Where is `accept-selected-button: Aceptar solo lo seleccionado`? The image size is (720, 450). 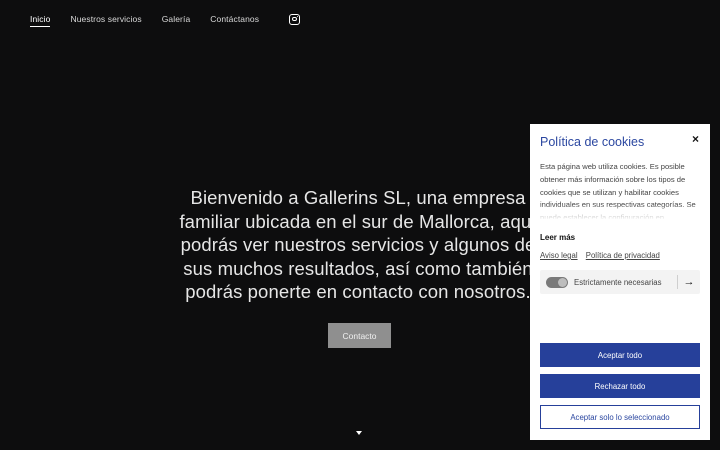 accept-selected-button: Aceptar solo lo seleccionado is located at coordinates (620, 417).